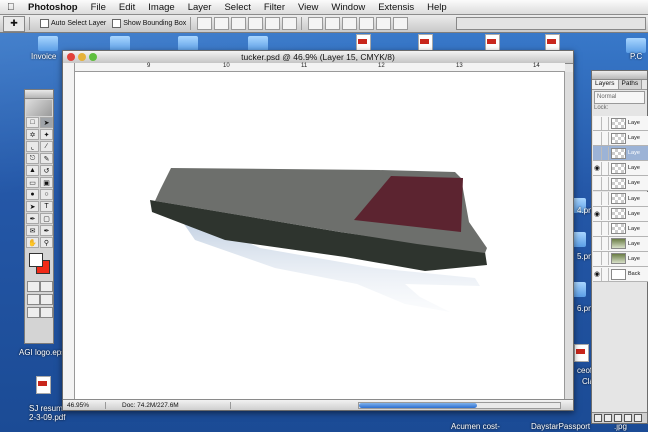  Describe the element at coordinates (53, 7) in the screenshot. I see `menu-app-name: Photoshop` at that location.